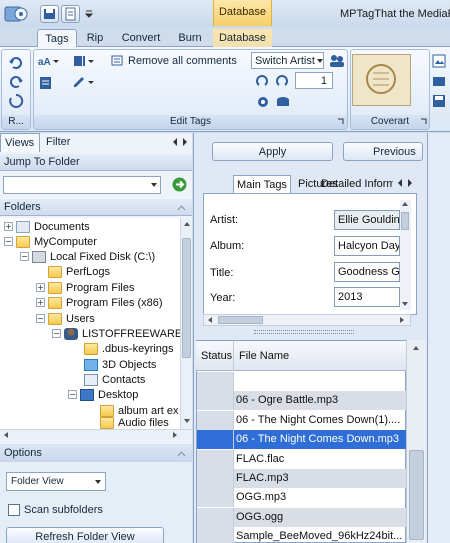  What do you see at coordinates (185, 142) in the screenshot?
I see `panel-tab-right-arrow-icon` at bounding box center [185, 142].